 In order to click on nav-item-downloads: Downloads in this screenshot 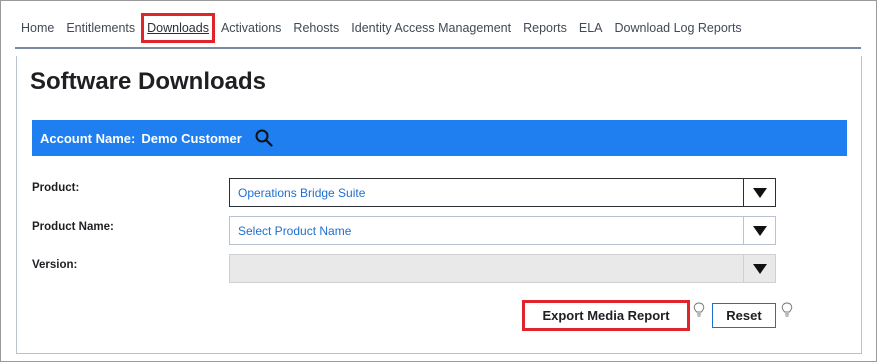, I will do `click(178, 28)`.